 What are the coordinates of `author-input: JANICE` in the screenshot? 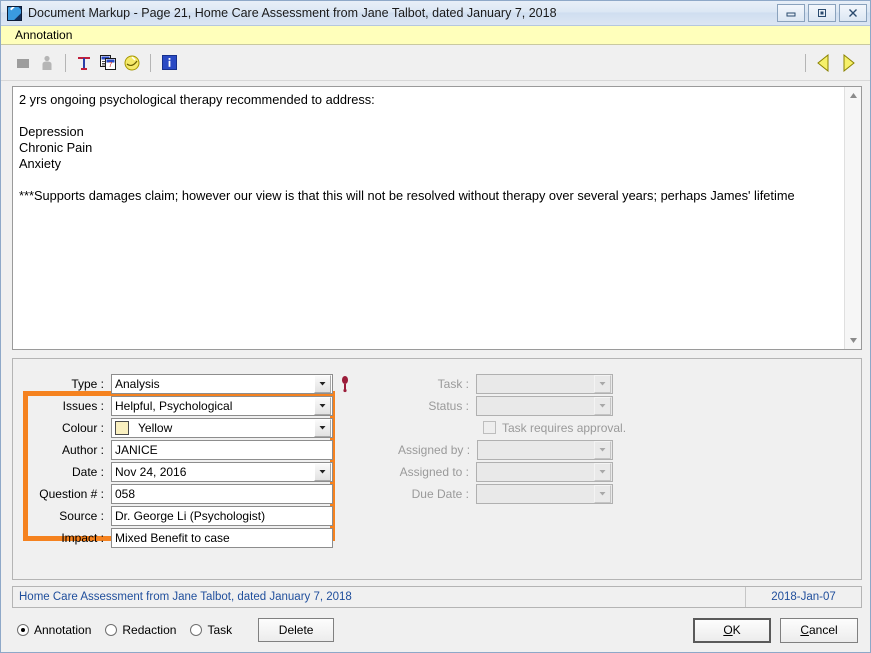 It's located at (222, 449).